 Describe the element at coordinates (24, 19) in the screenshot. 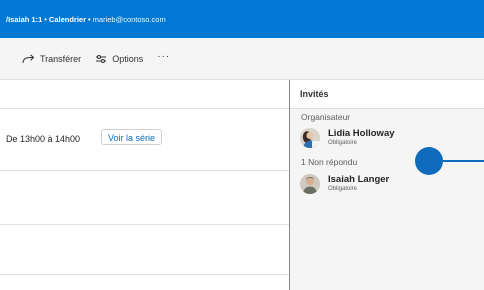

I see `event-title: /Isaiah 1:1` at that location.